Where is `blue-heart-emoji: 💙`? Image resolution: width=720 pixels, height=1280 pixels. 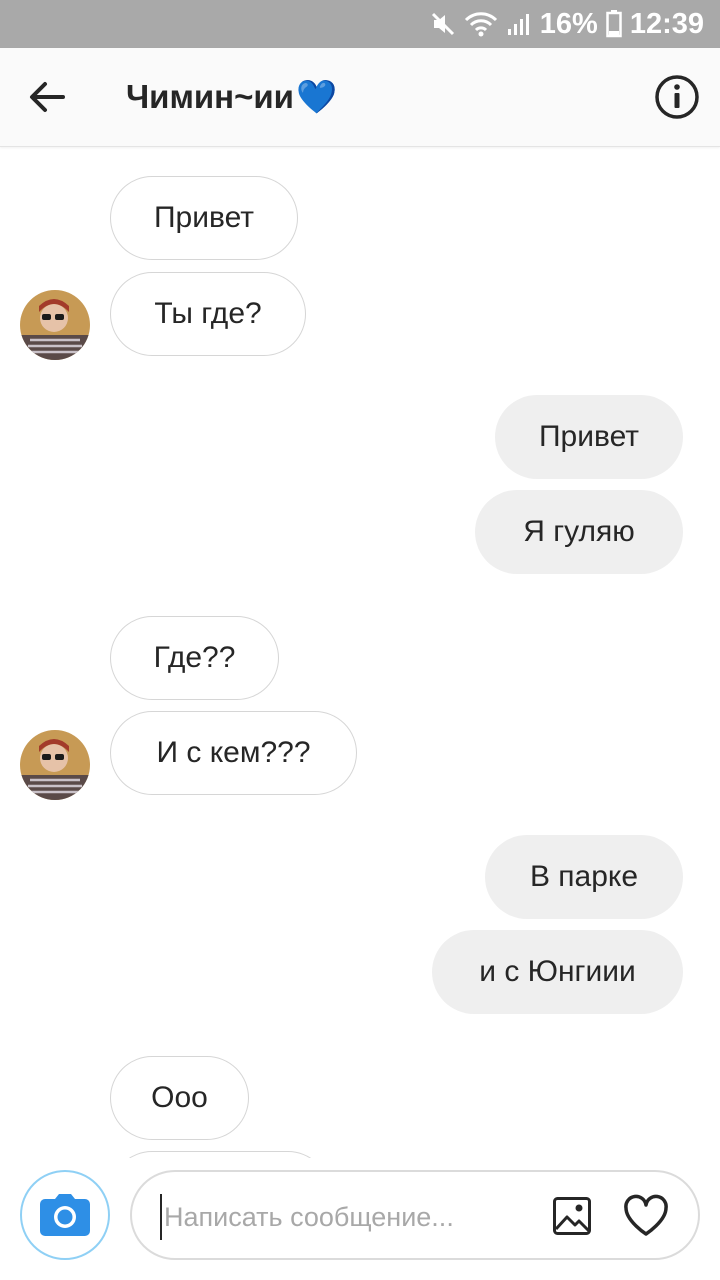 blue-heart-emoji: 💙 is located at coordinates (316, 96).